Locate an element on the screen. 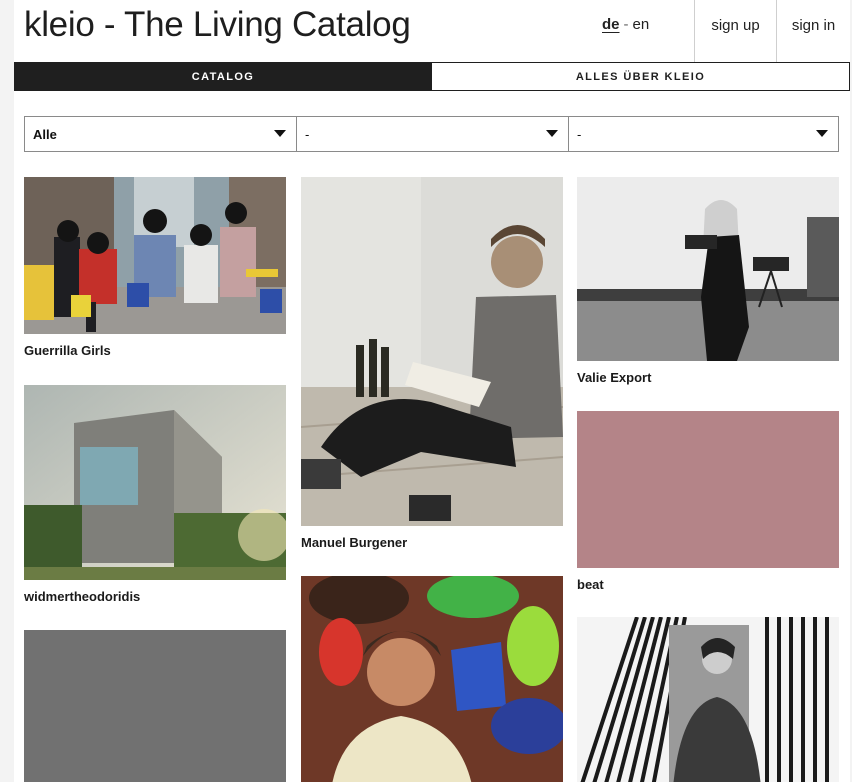 The width and height of the screenshot is (852, 782). lang-en-link: en is located at coordinates (641, 24).